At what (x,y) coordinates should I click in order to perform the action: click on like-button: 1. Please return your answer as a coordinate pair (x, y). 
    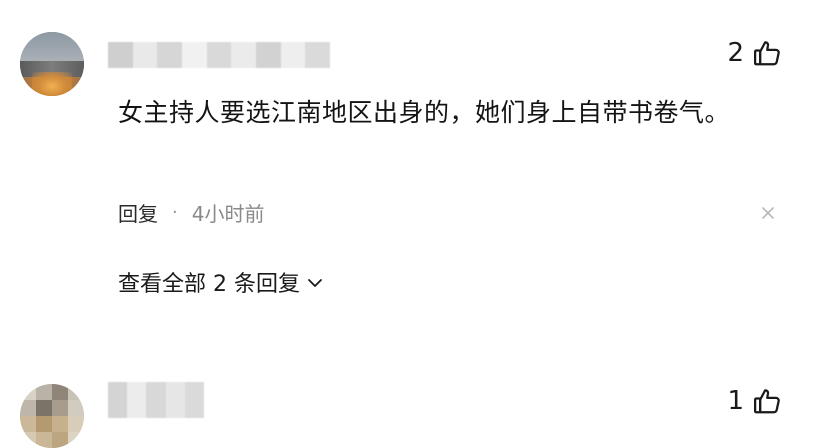
    Looking at the image, I should click on (754, 401).